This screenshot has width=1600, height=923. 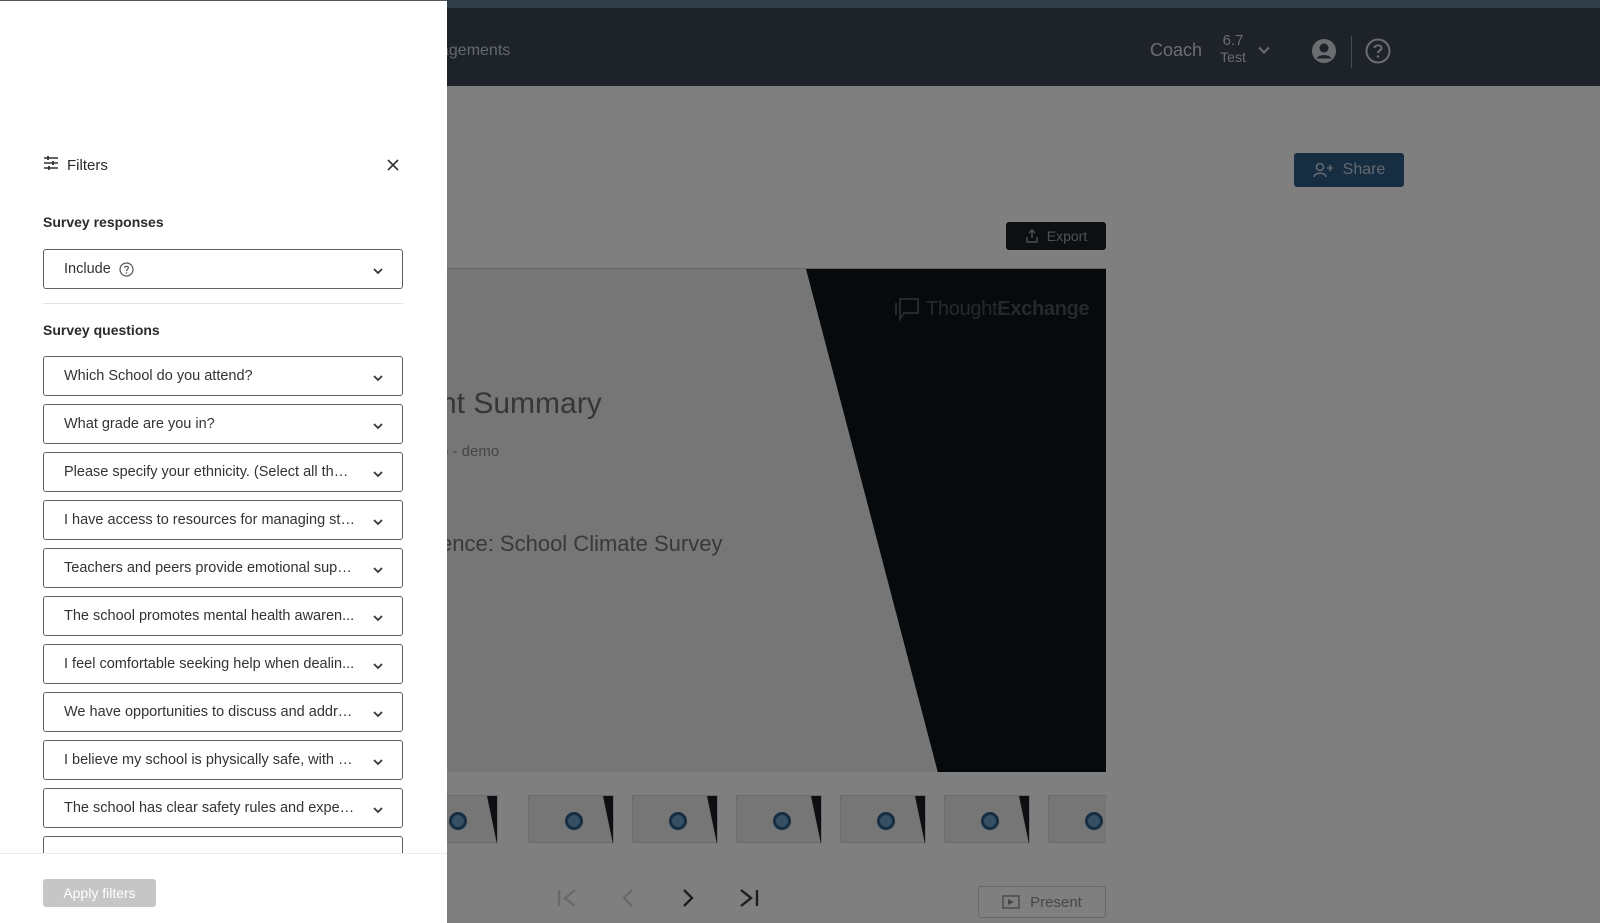 What do you see at coordinates (223, 424) in the screenshot?
I see `question-select: What grade are you in?` at bounding box center [223, 424].